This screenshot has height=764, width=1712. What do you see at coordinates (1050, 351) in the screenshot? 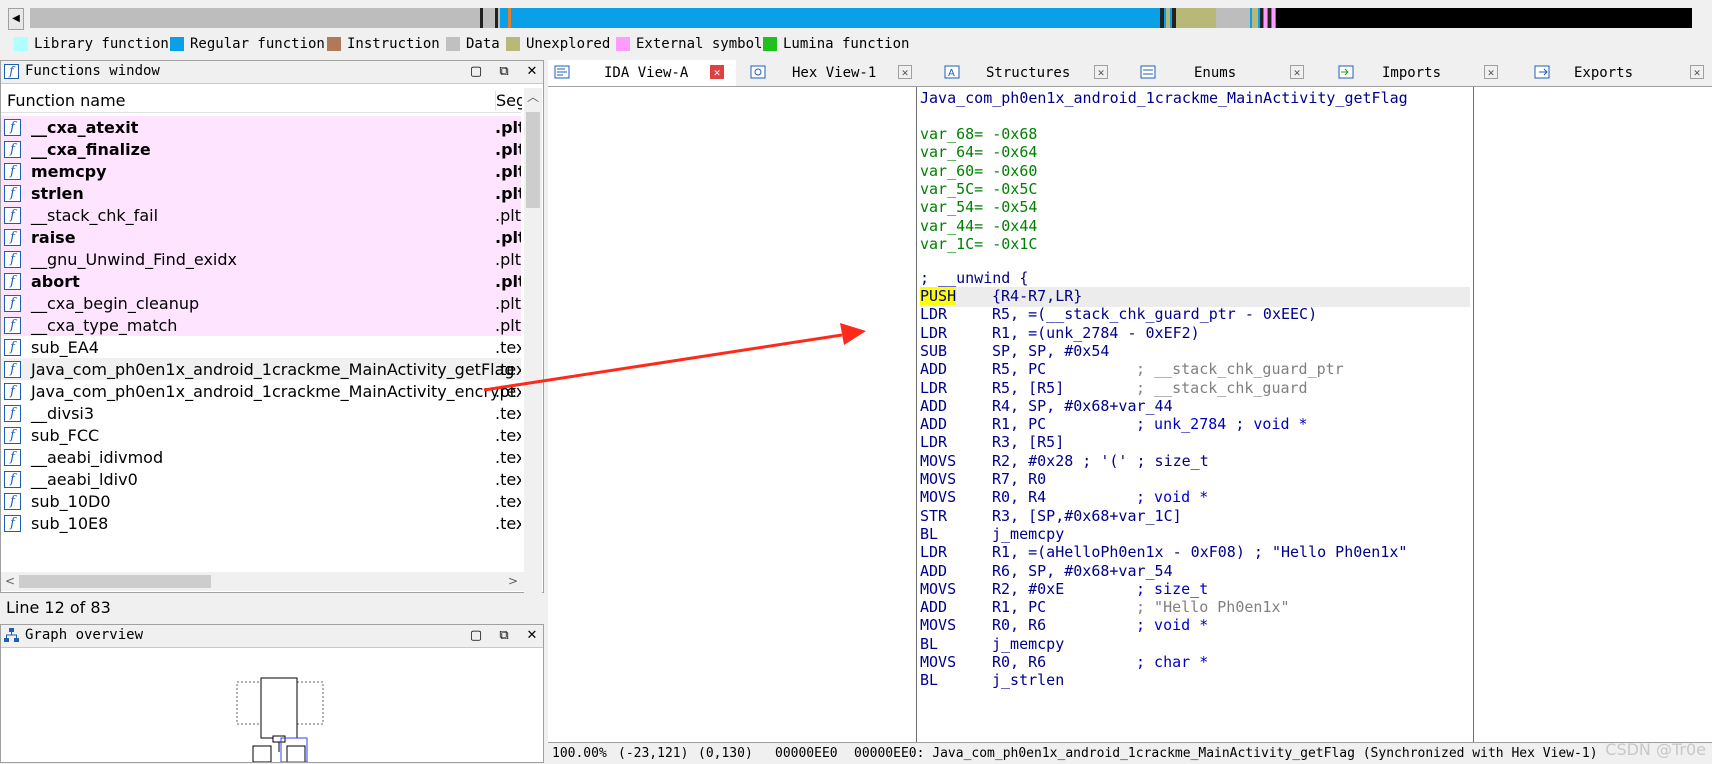
I see `operands: SP, SP, #0x54` at bounding box center [1050, 351].